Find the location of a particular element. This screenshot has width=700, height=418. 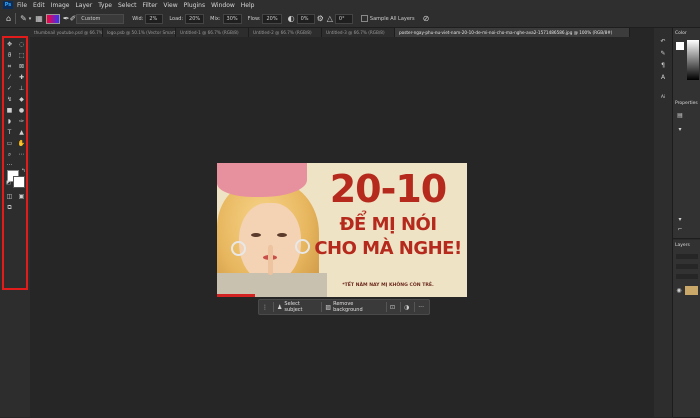

layer-lock-field is located at coordinates (687, 276).